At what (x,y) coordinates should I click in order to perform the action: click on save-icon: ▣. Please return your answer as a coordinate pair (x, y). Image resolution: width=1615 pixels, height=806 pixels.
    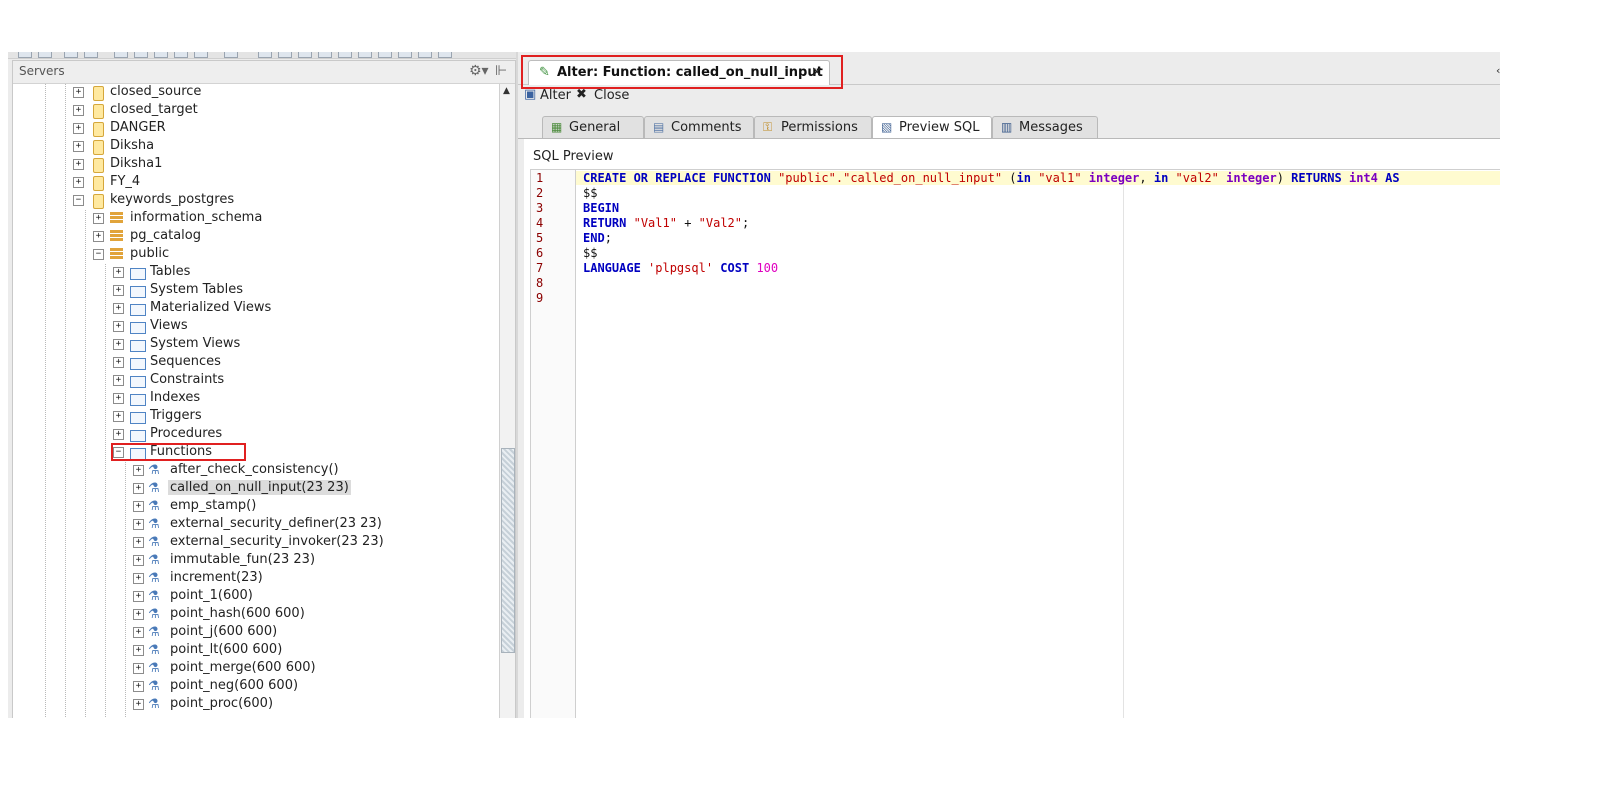
    Looking at the image, I should click on (530, 94).